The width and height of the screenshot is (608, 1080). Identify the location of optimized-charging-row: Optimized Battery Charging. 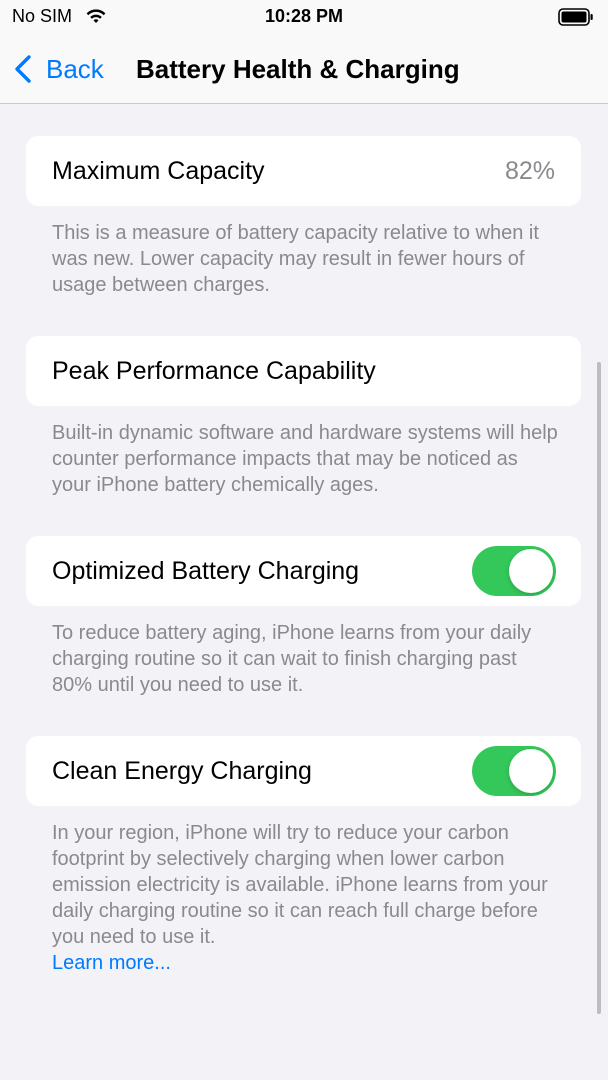
(303, 571).